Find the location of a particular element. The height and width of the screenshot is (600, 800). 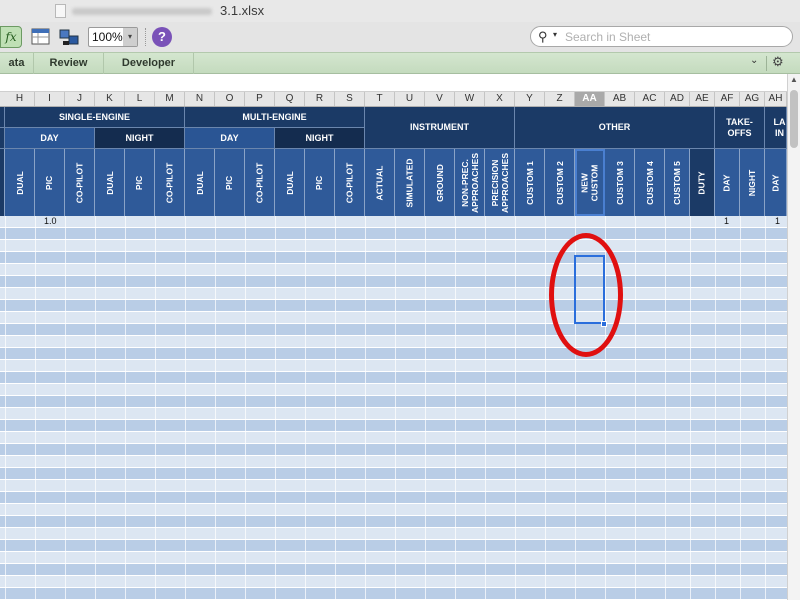

column-header-q: Q is located at coordinates (290, 99).